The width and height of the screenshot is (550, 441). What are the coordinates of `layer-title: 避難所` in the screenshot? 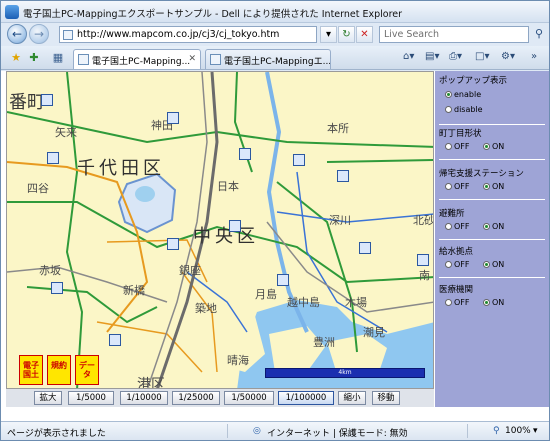 It's located at (452, 214).